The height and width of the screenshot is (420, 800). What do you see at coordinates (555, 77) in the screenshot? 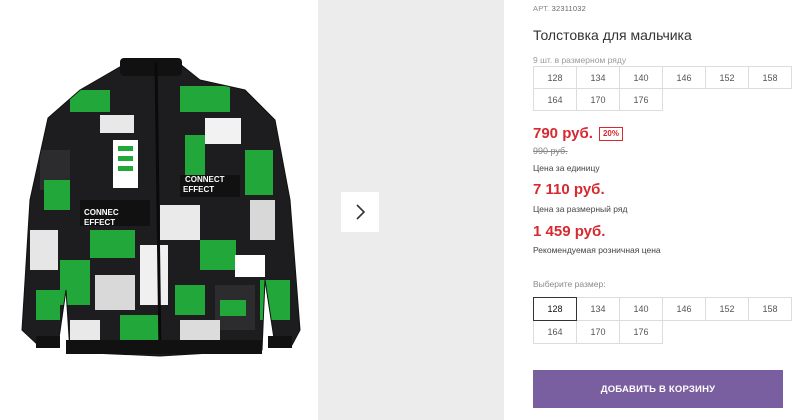
I see `pack-size-cell: 128` at bounding box center [555, 77].